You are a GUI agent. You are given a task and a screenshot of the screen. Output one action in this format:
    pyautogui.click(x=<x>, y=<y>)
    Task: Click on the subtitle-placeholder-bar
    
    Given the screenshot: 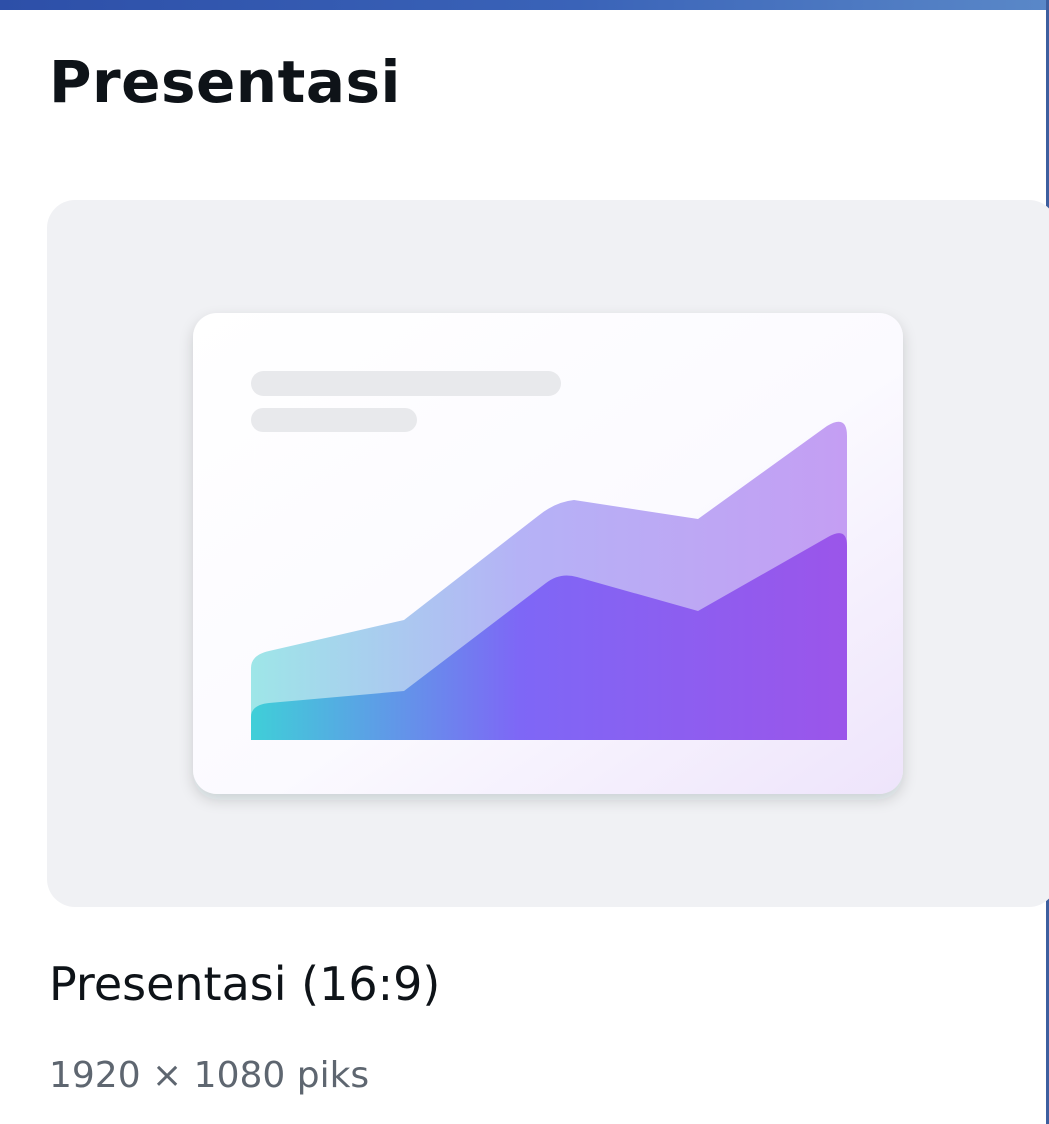 What is the action you would take?
    pyautogui.click(x=334, y=420)
    